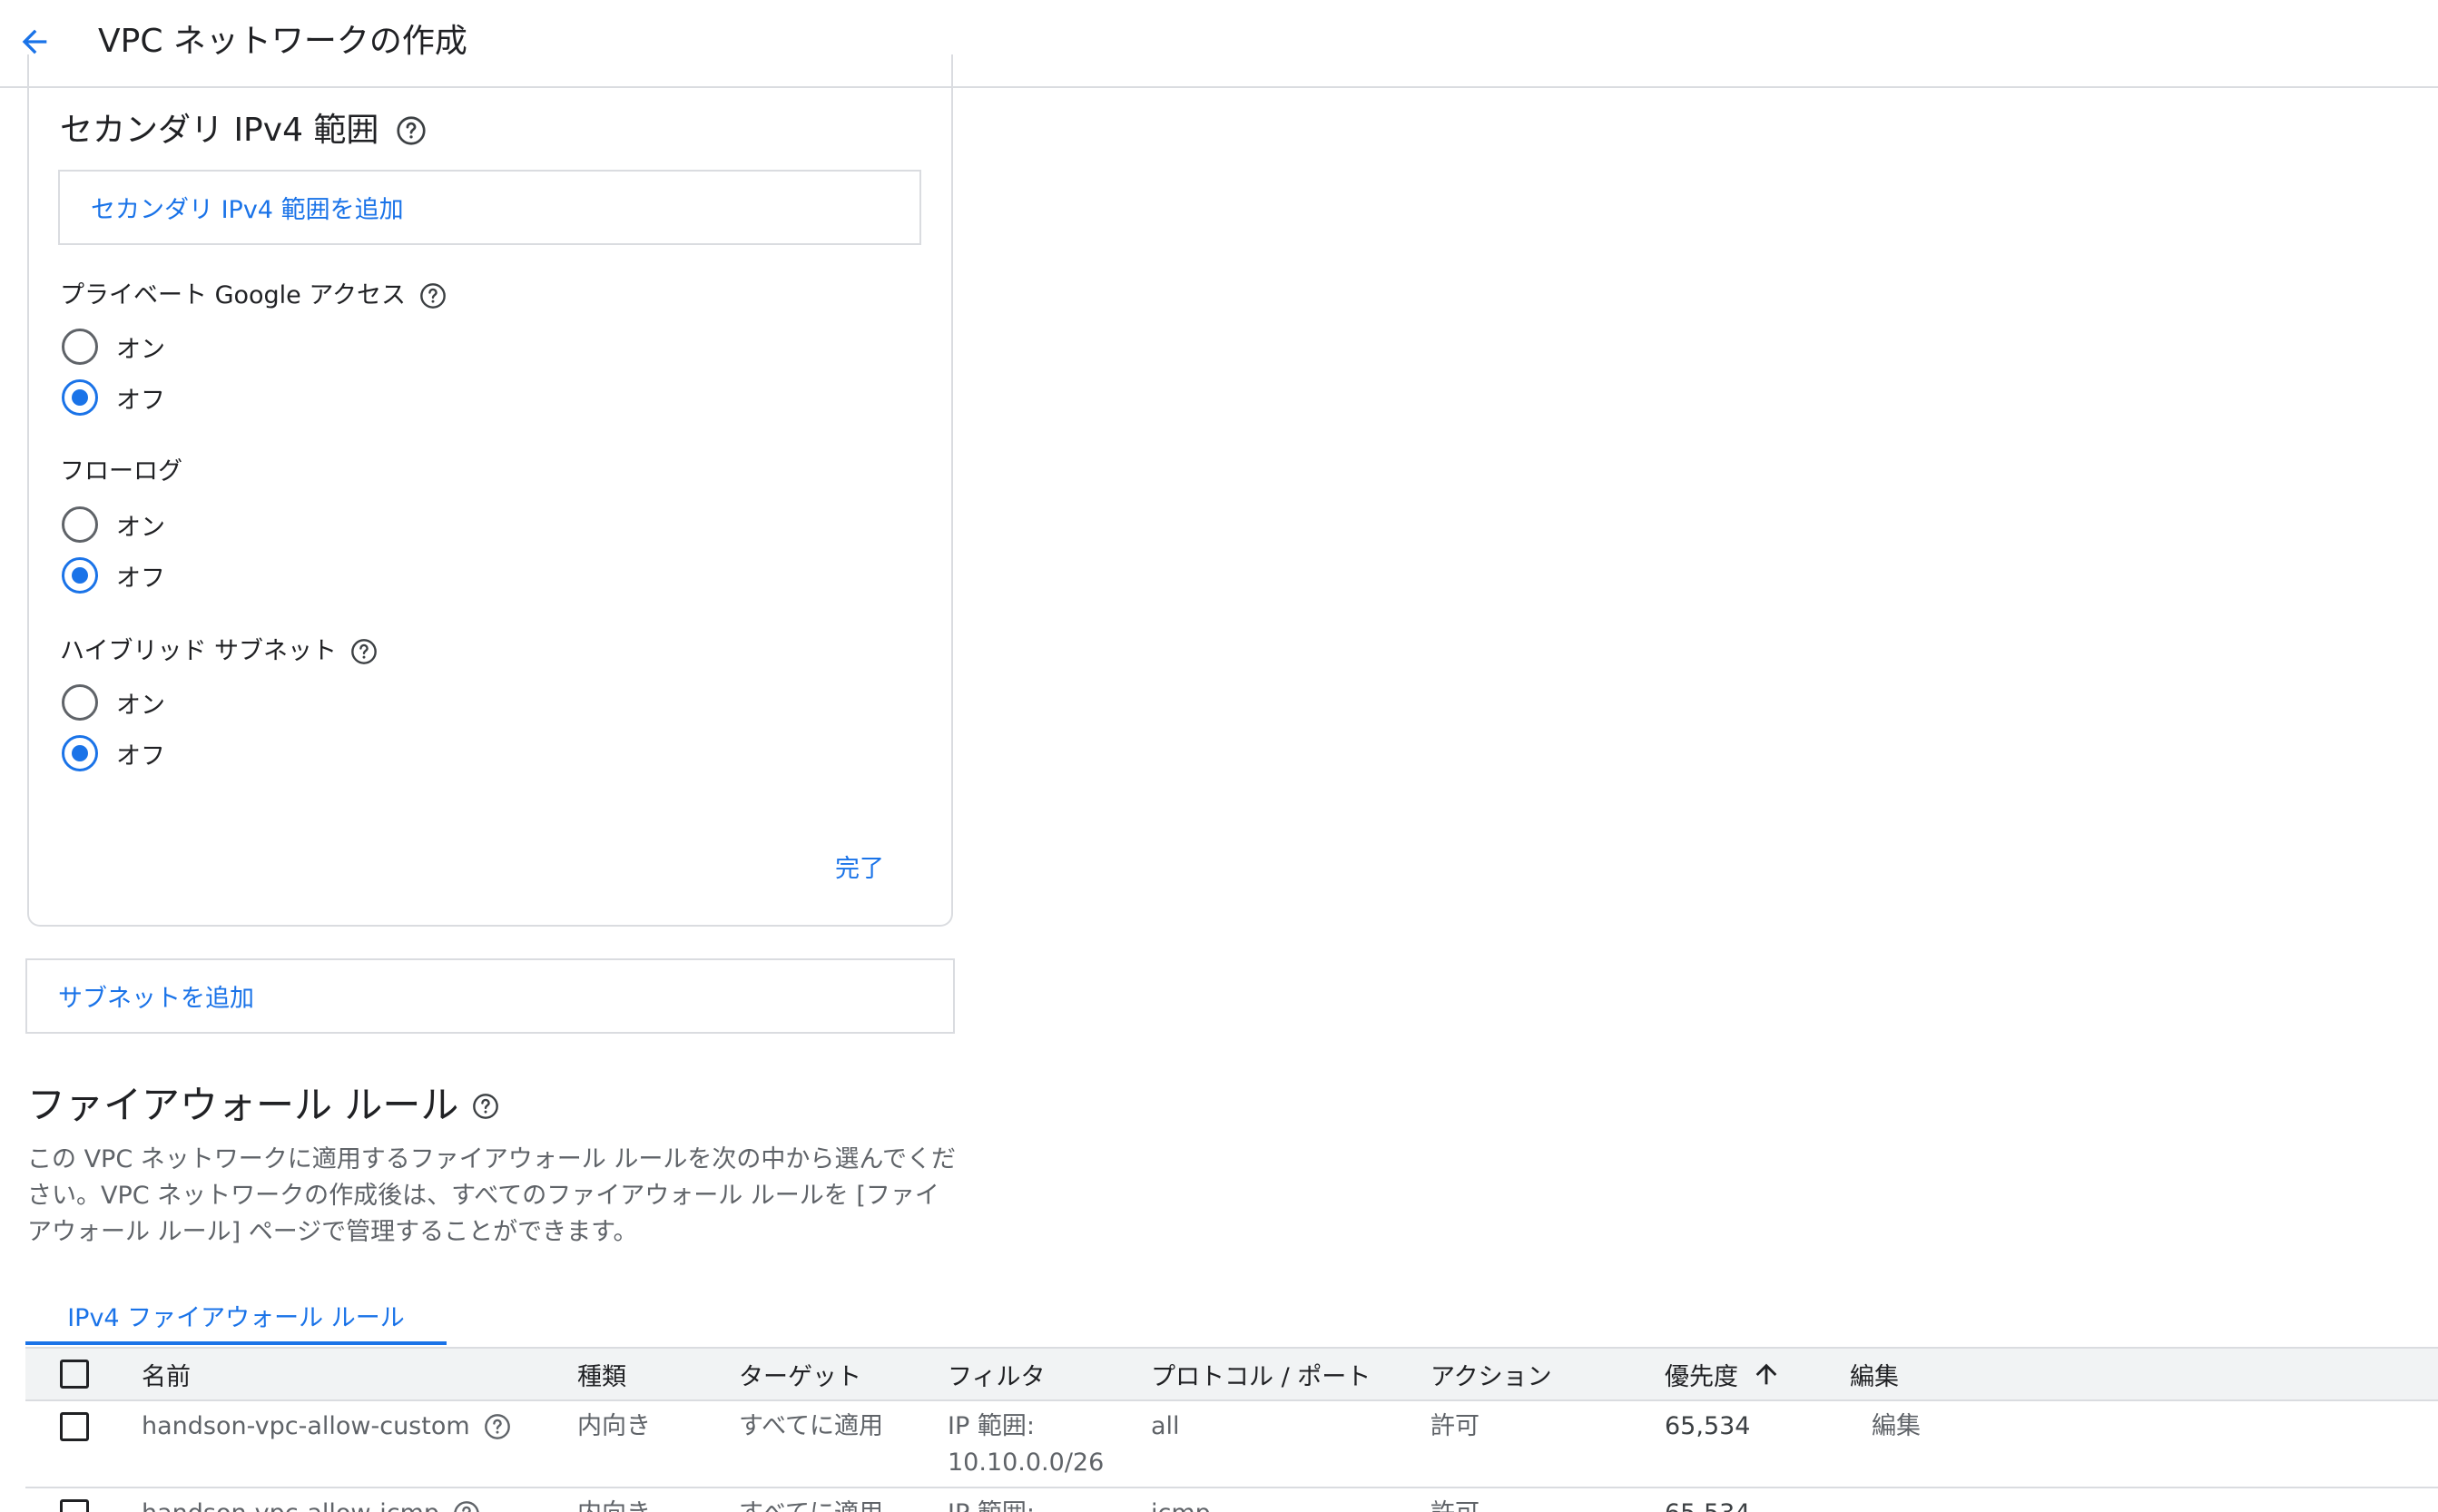 Image resolution: width=2438 pixels, height=1512 pixels. What do you see at coordinates (199, 651) in the screenshot?
I see `hybrid-subnet-label: ハイブリッド サブネット` at bounding box center [199, 651].